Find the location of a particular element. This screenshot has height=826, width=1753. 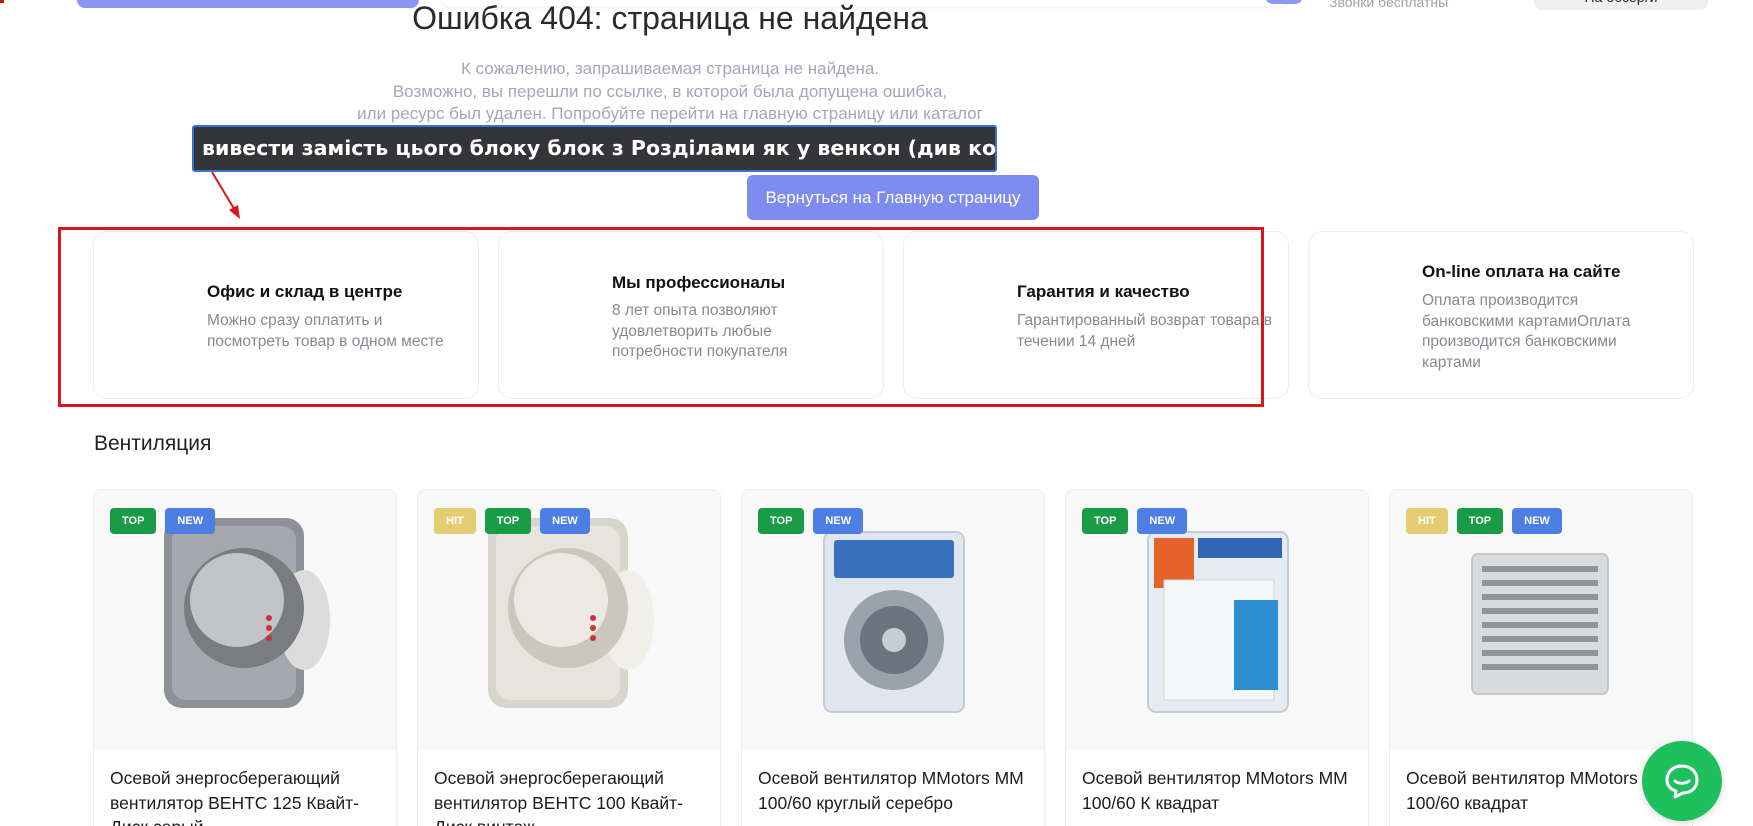

feature-title: On-line оплата на сайте is located at coordinates (1521, 271).